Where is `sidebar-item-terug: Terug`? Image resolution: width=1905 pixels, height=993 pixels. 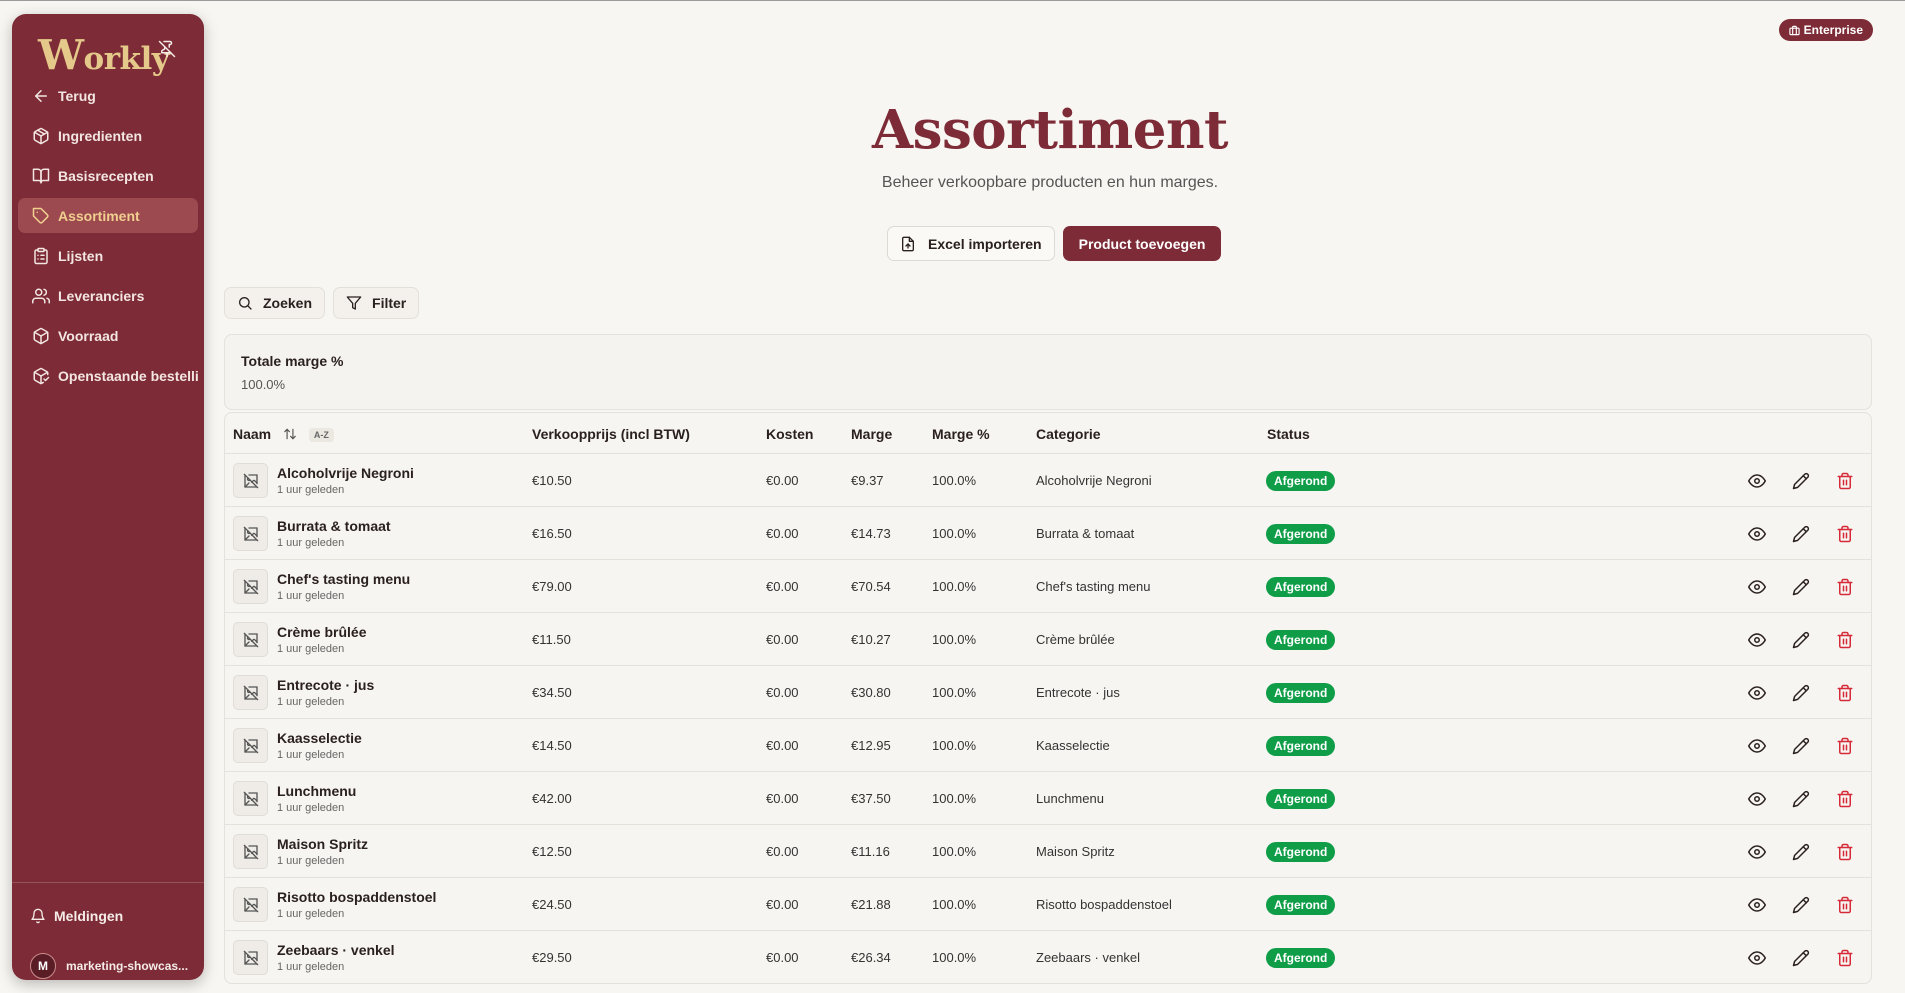 sidebar-item-terug: Terug is located at coordinates (108, 95).